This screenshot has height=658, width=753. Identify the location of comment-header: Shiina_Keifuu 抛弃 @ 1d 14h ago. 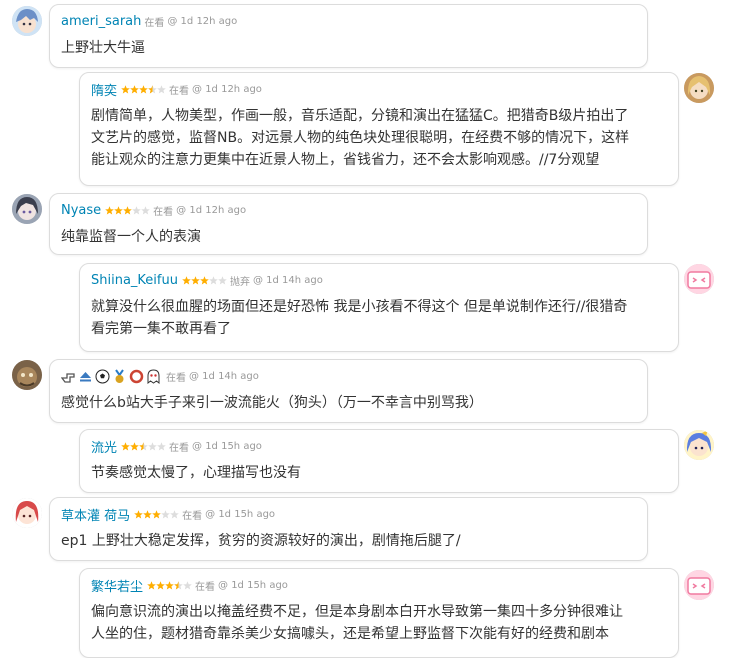
(207, 280).